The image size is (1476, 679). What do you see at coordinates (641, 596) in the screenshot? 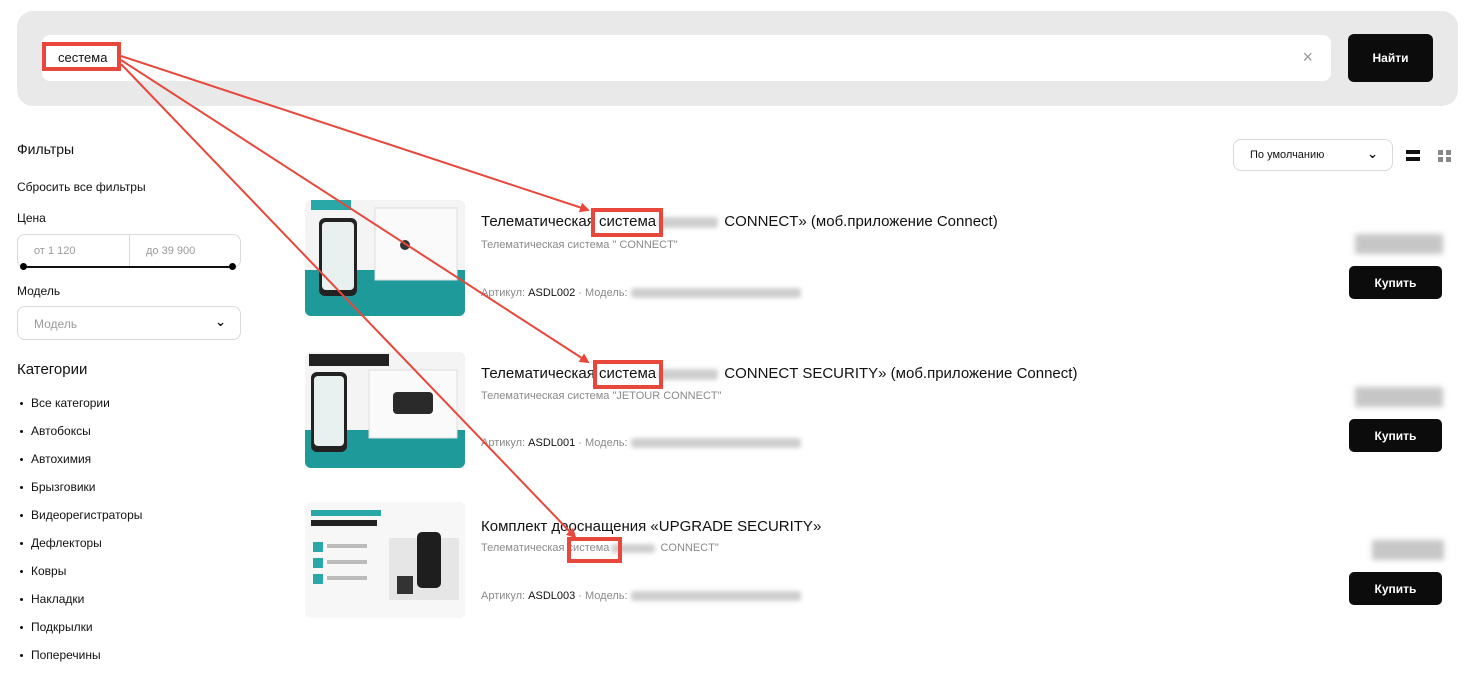
I see `product-meta: Артикул: ASDL003 · Модель:` at bounding box center [641, 596].